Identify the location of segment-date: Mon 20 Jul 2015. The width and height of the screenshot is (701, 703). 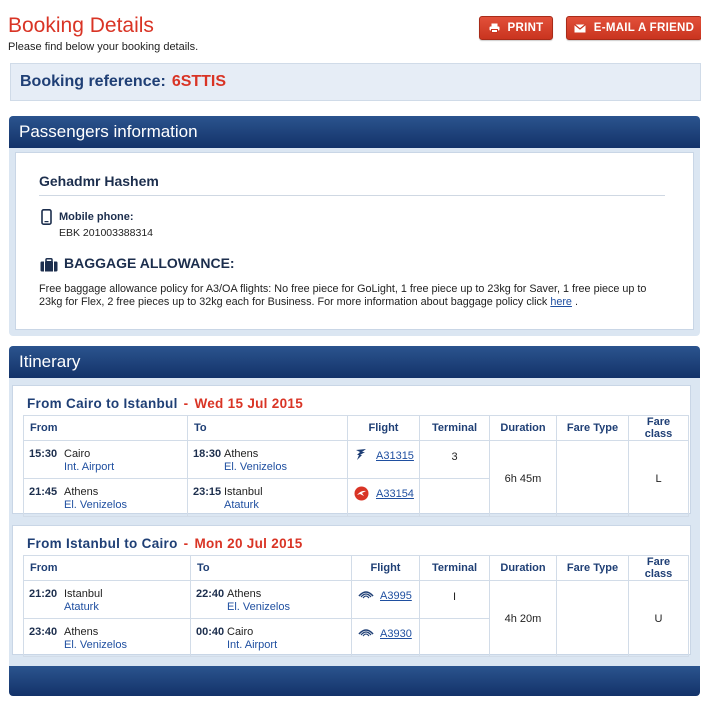
(248, 543).